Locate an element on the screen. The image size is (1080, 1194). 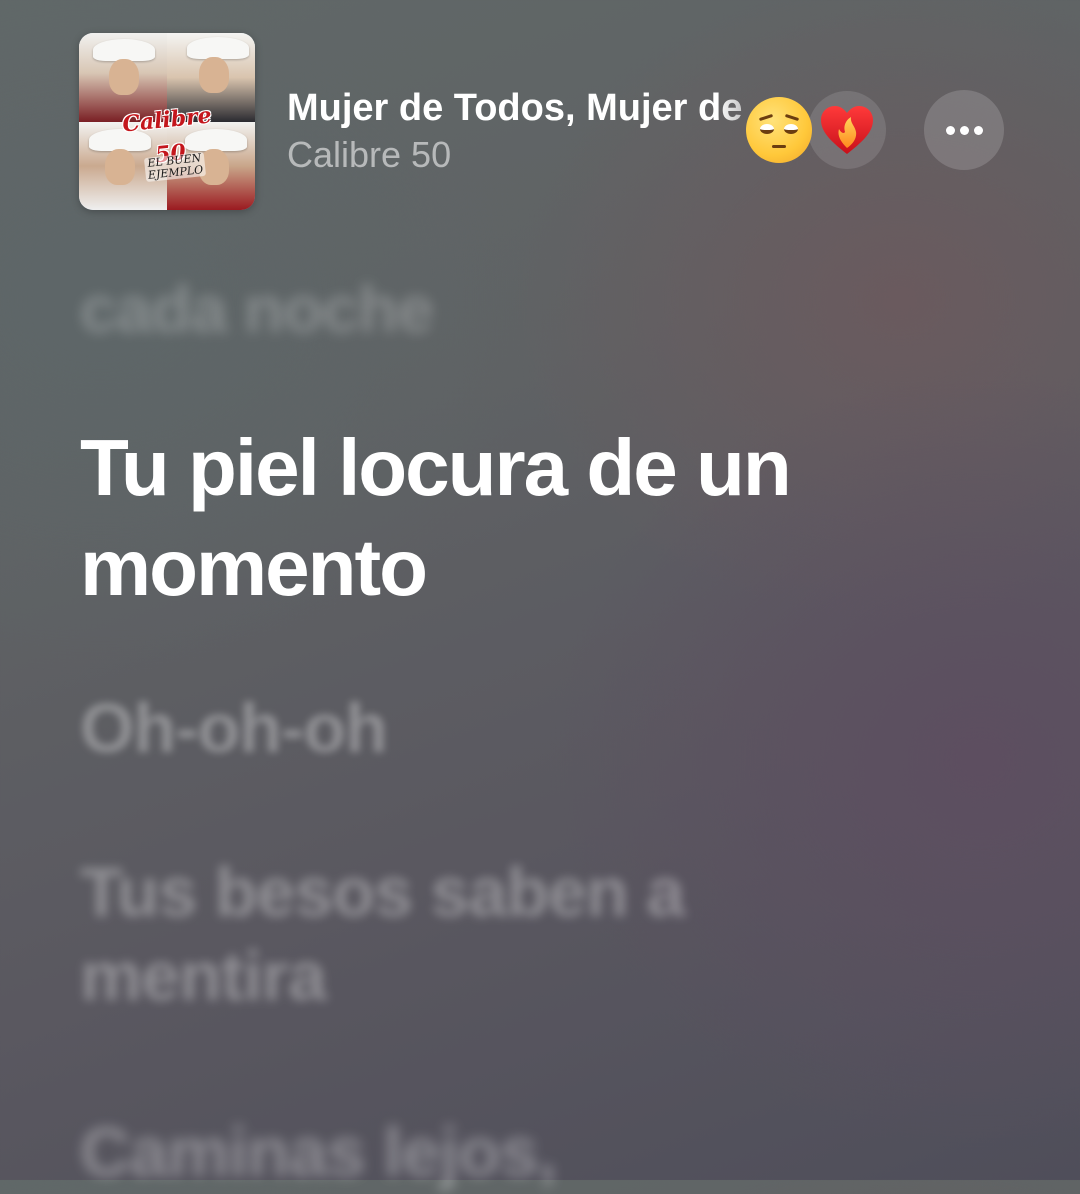
pensive-face-emoji is located at coordinates (779, 130).